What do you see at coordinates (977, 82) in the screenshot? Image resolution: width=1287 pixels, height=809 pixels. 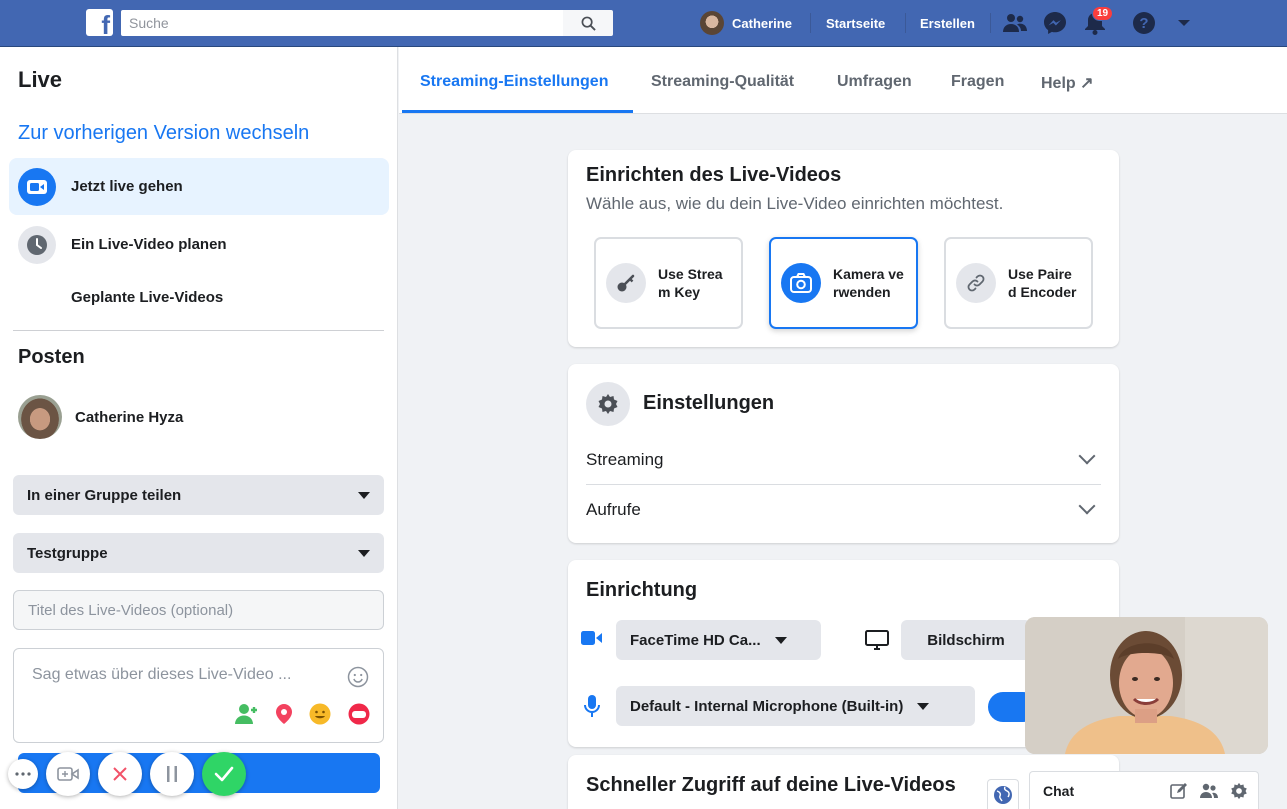 I see `tab-questions: Fragen` at bounding box center [977, 82].